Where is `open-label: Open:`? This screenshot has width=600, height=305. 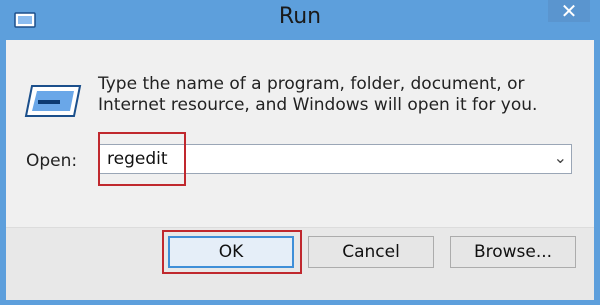
open-label: Open: is located at coordinates (52, 161).